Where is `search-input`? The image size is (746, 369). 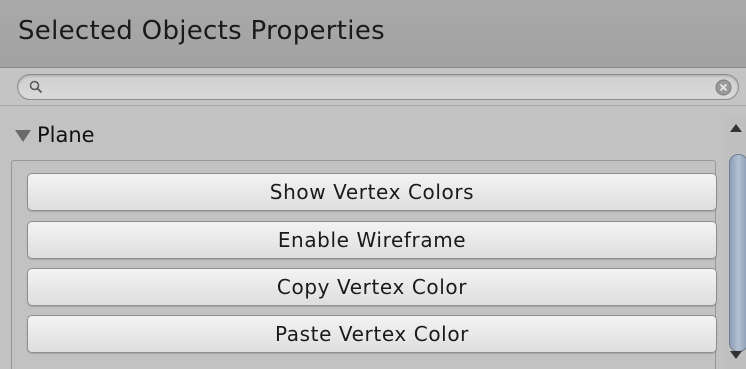
search-input is located at coordinates (368, 87).